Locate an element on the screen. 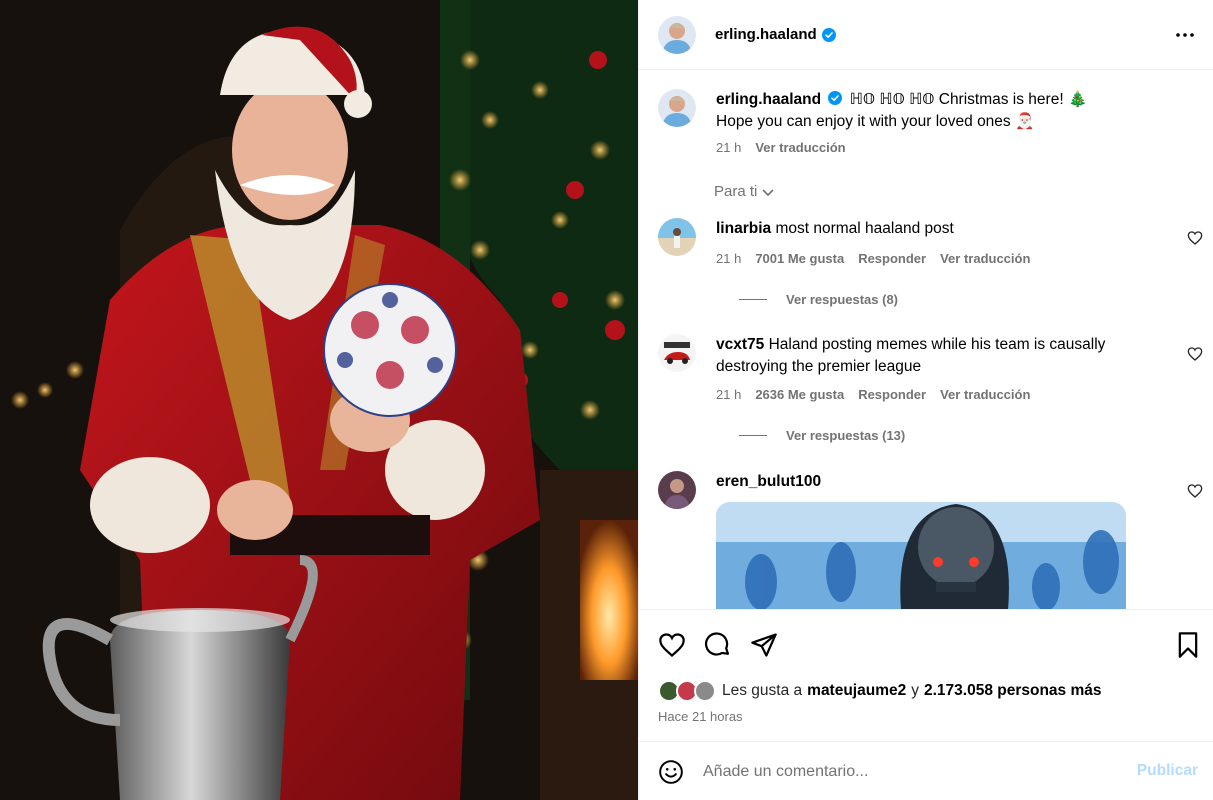  likes-prefix: Les gusta a is located at coordinates (762, 690).